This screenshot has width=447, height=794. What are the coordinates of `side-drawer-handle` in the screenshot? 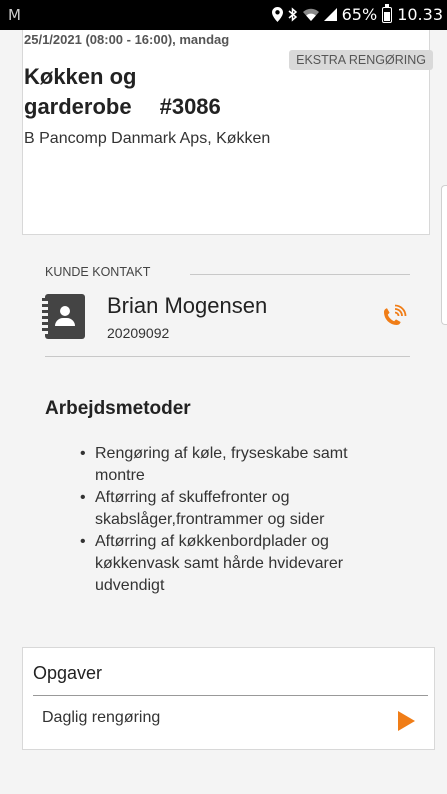 It's located at (444, 255).